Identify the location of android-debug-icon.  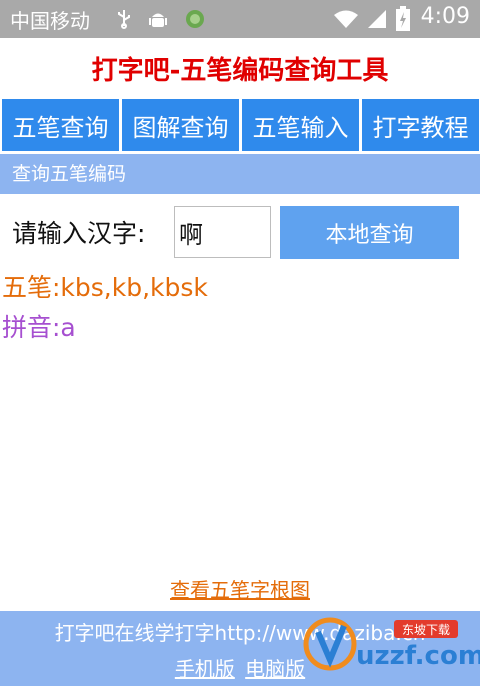
(158, 20).